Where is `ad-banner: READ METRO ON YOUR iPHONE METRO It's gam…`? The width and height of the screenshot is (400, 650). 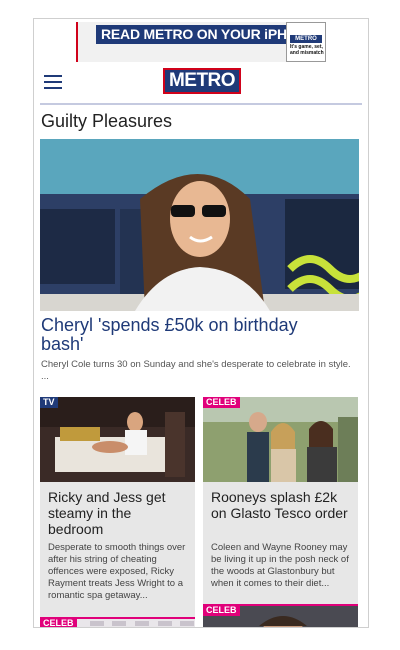 ad-banner: READ METRO ON YOUR iPHONE METRO It's gam… is located at coordinates (201, 42).